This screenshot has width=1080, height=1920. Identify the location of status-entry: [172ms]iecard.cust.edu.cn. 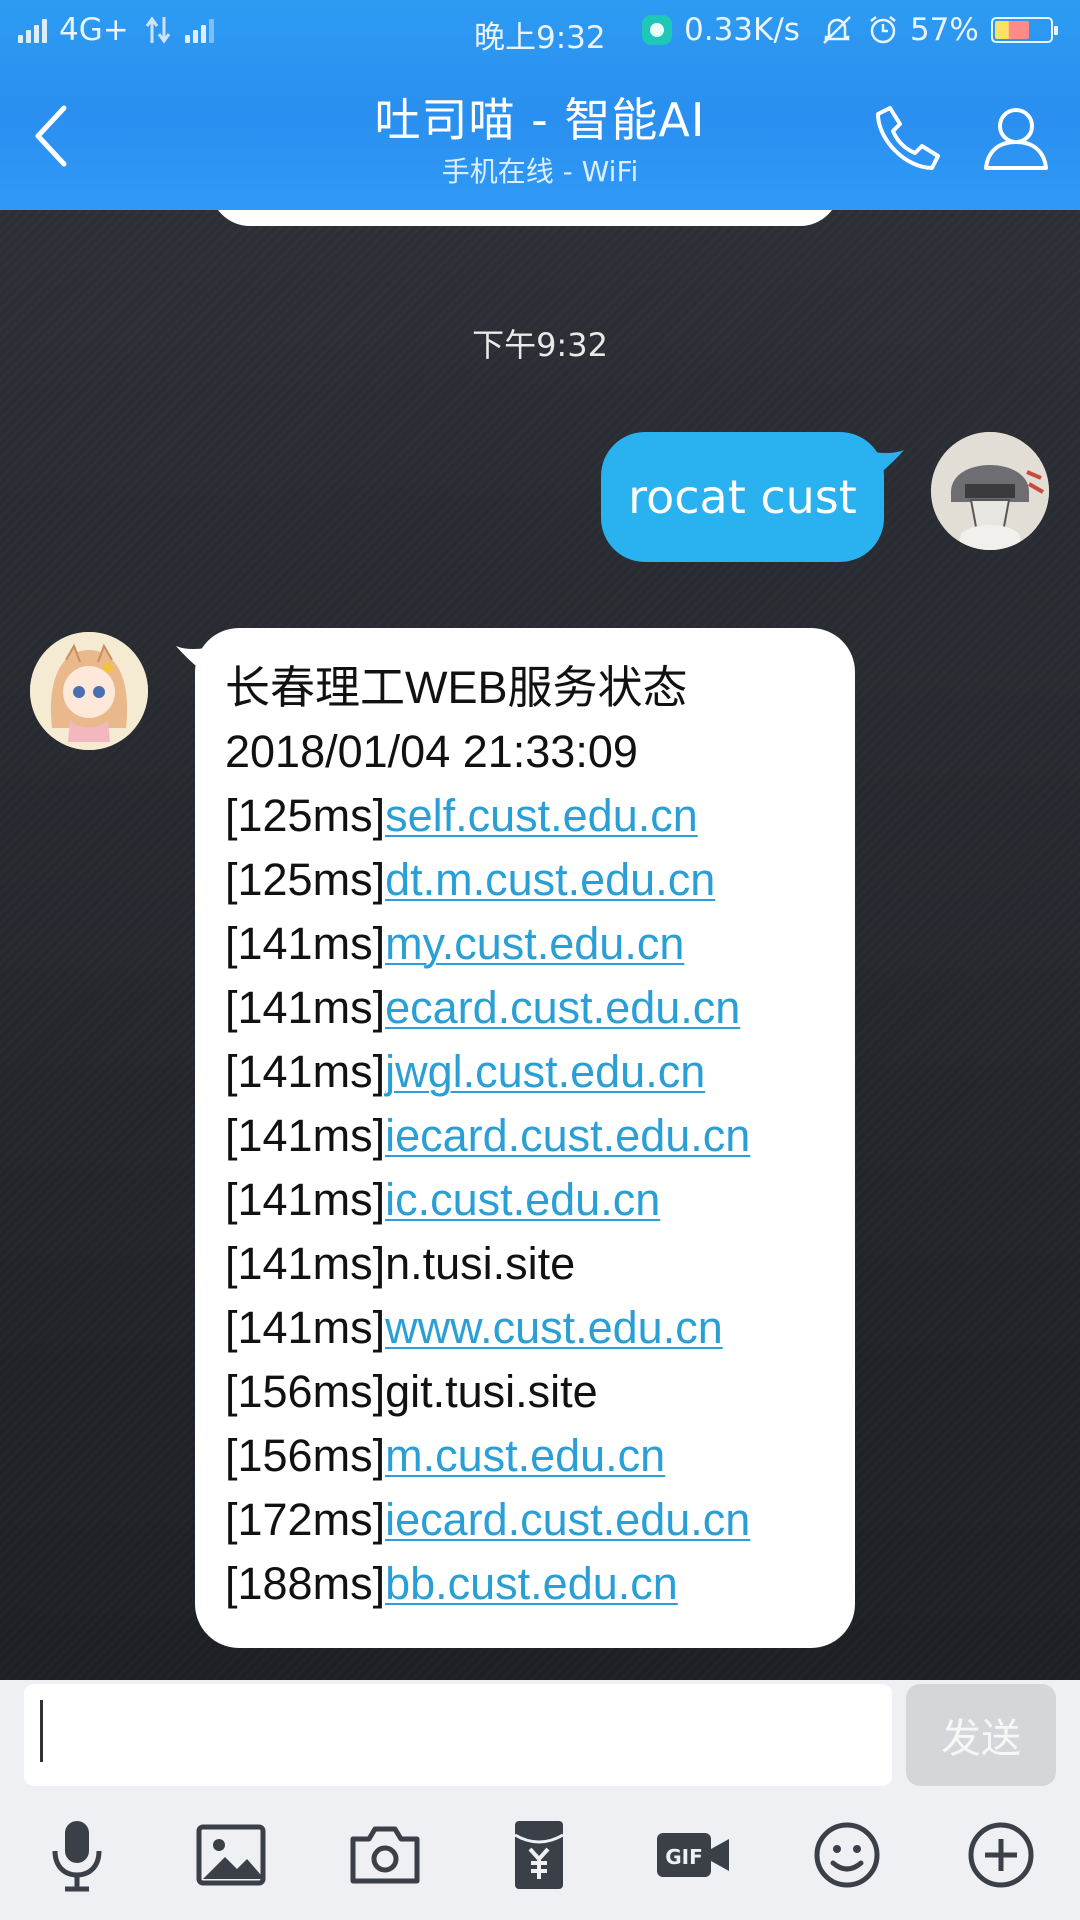
(540, 1520).